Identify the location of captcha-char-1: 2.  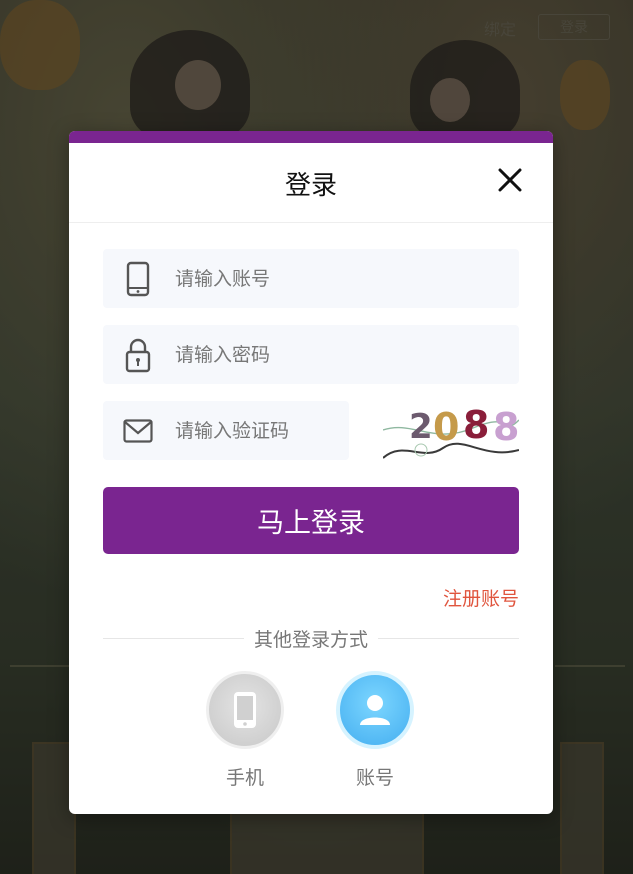
(421, 427).